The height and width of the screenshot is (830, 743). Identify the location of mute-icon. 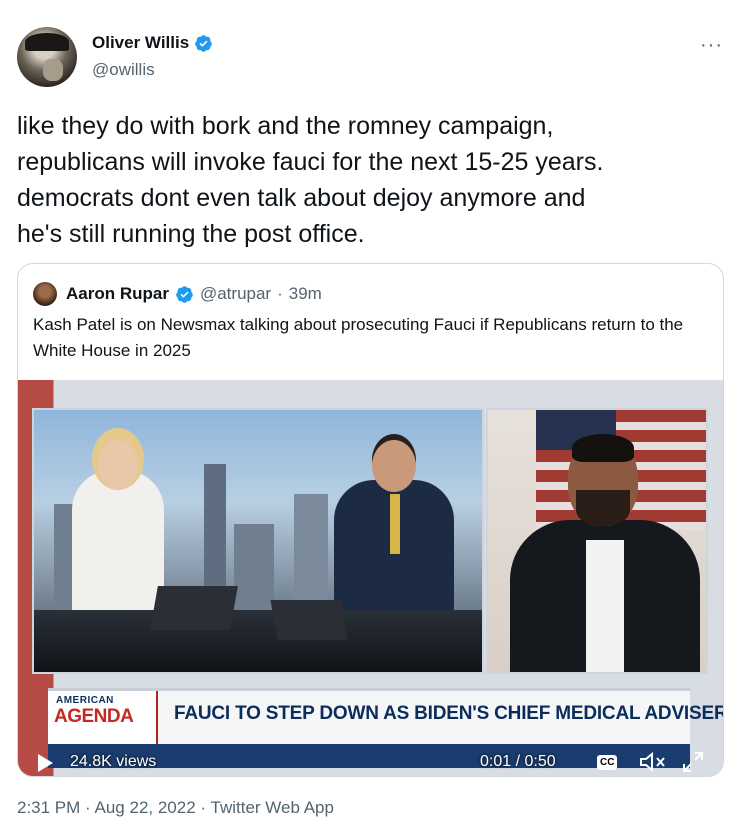
(653, 762).